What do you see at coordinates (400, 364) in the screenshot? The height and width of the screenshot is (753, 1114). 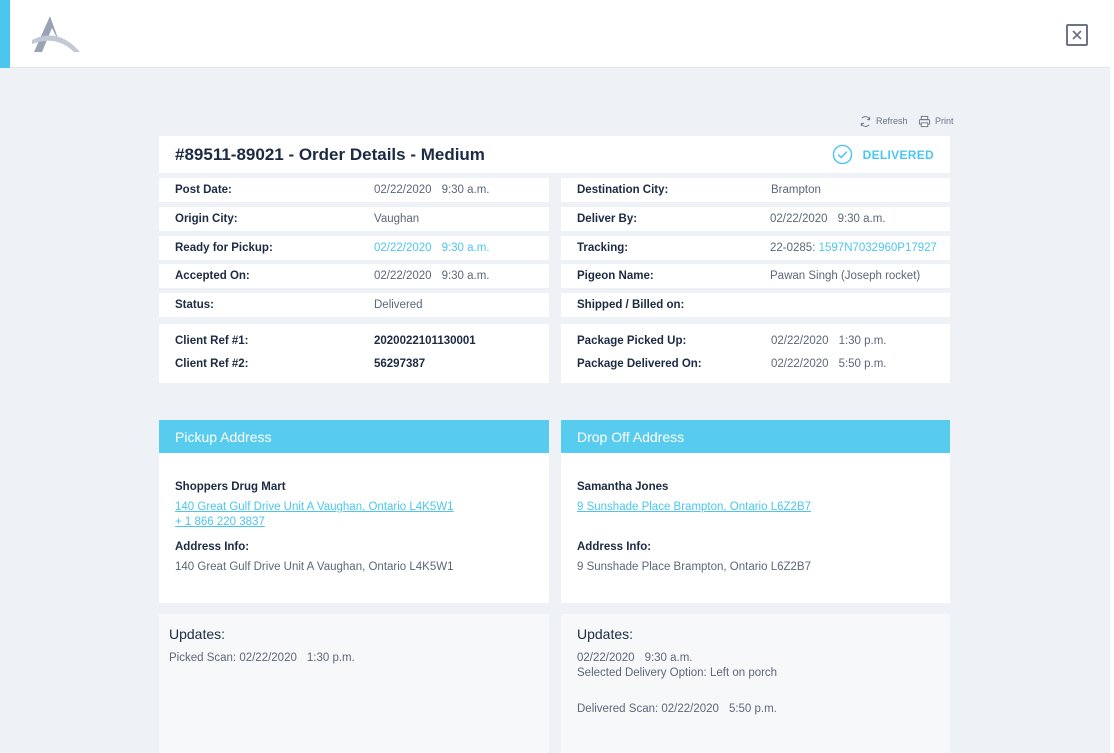 I see `client-ref-2-value: 56297387` at bounding box center [400, 364].